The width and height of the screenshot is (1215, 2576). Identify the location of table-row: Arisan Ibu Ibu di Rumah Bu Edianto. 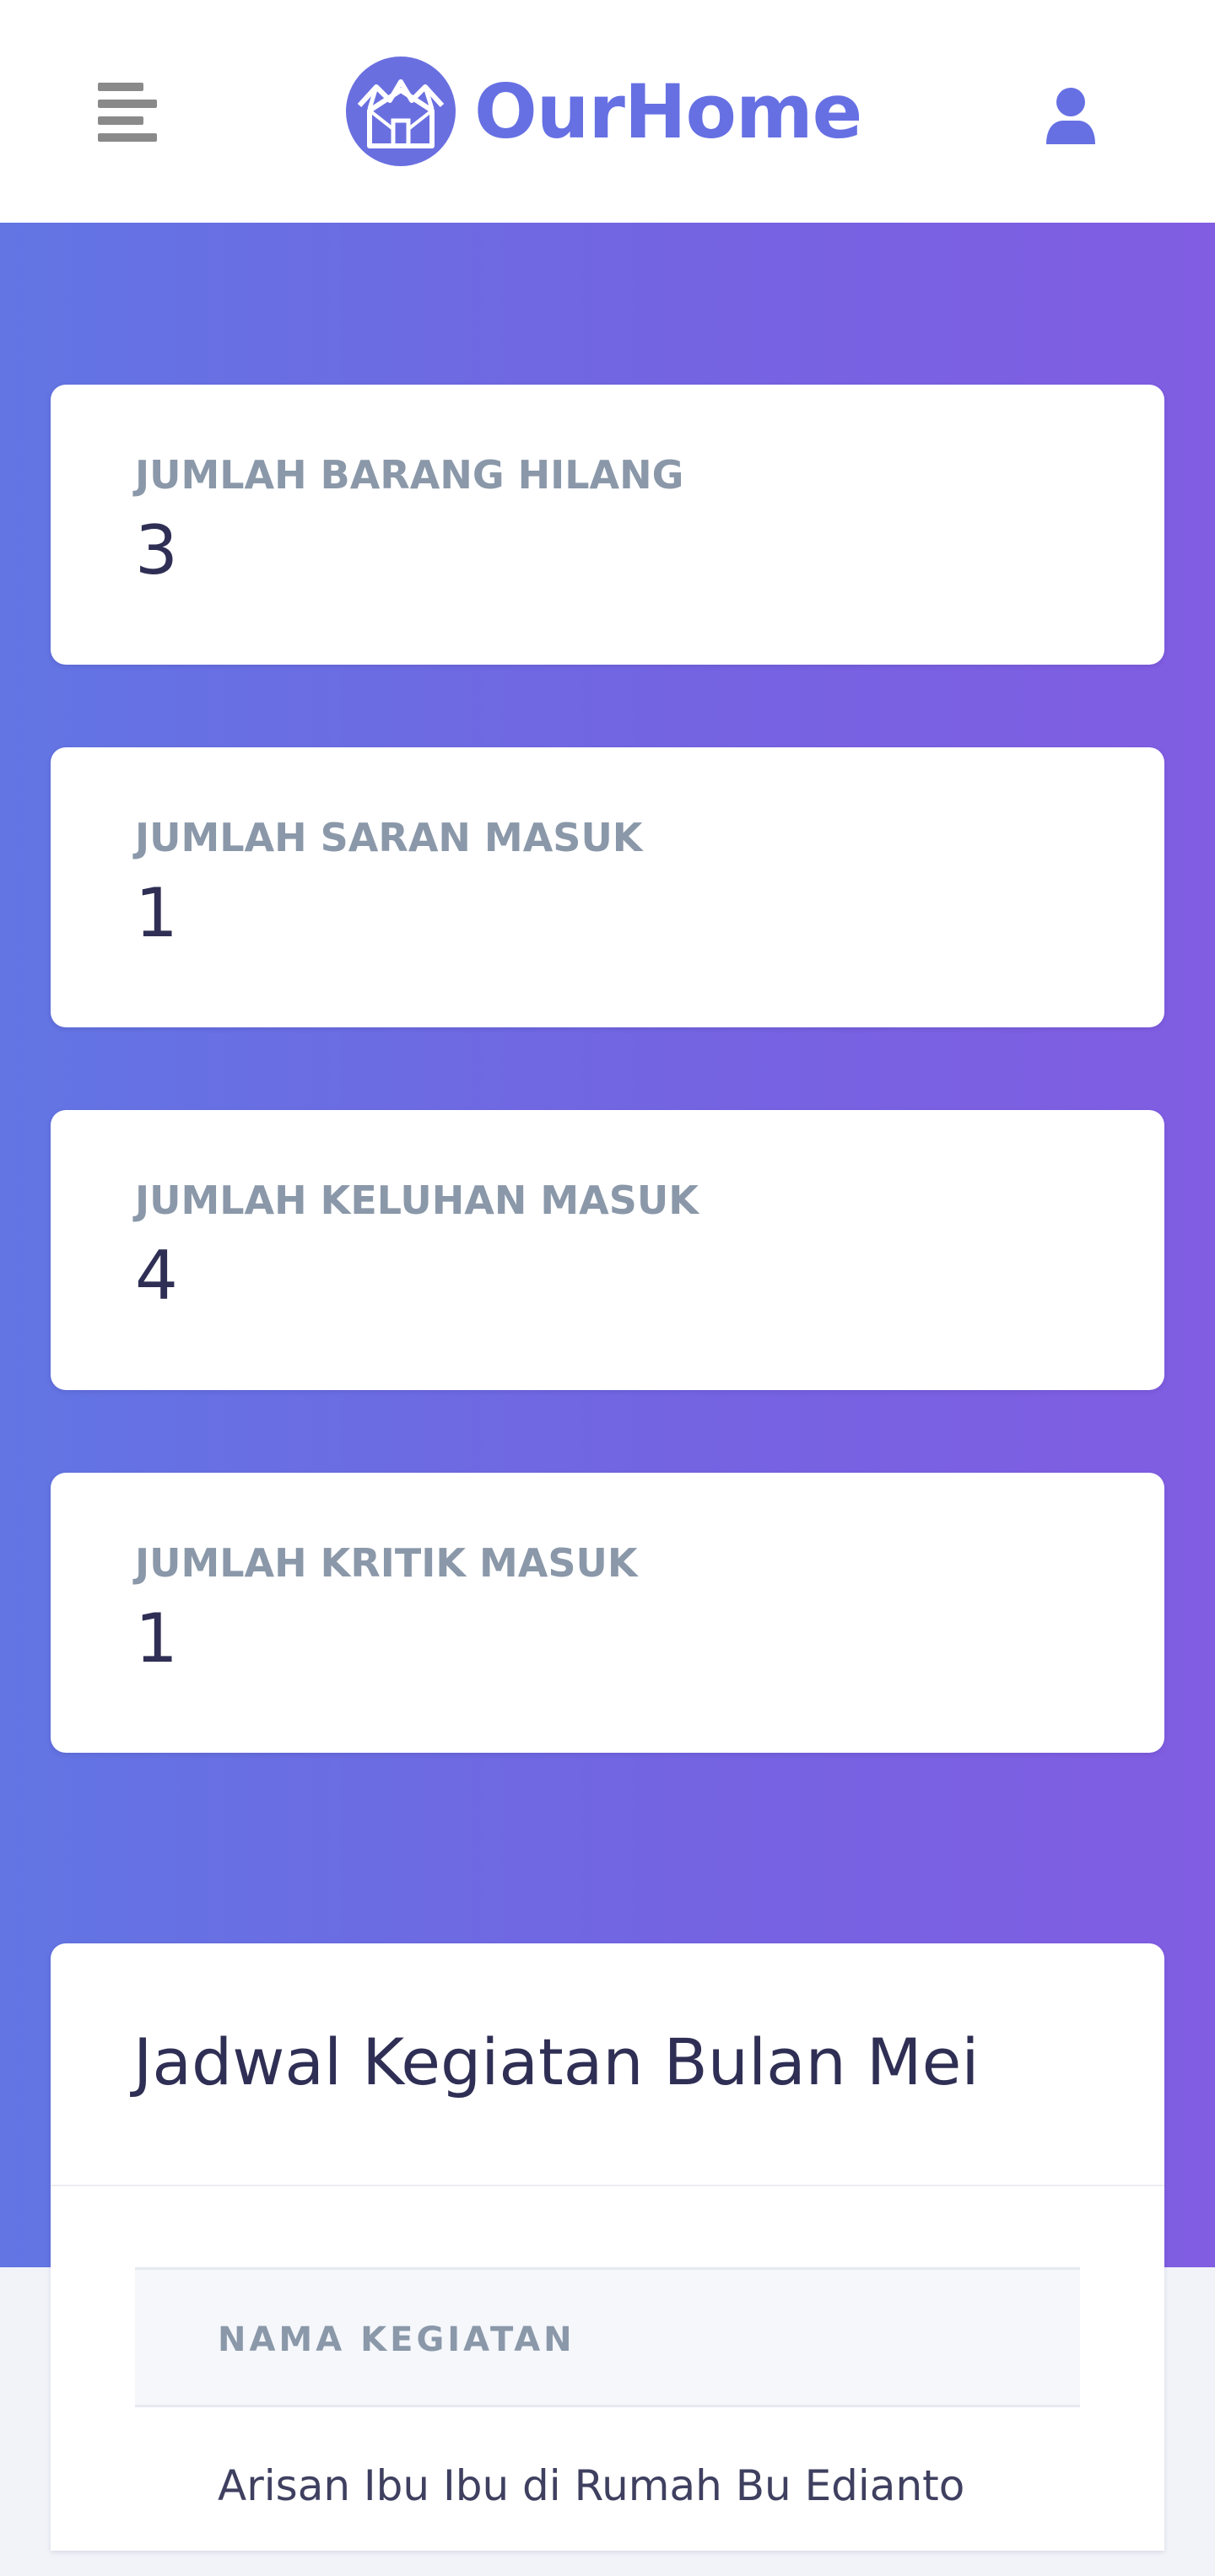
(607, 2491).